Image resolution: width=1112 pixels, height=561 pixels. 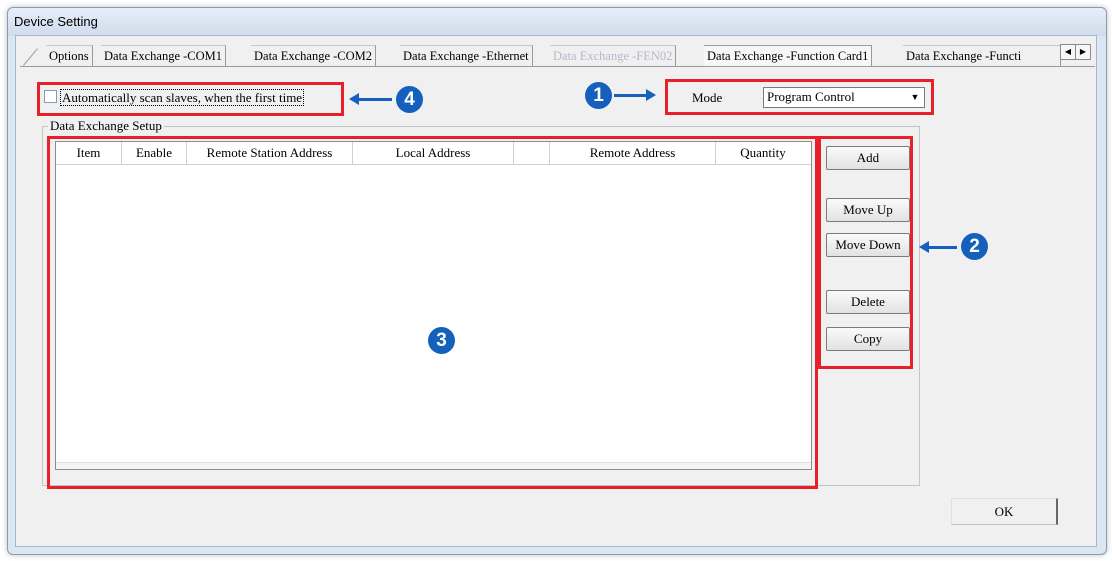 What do you see at coordinates (466, 55) in the screenshot?
I see `tab-ethernet: Data Exchange -Ethernet` at bounding box center [466, 55].